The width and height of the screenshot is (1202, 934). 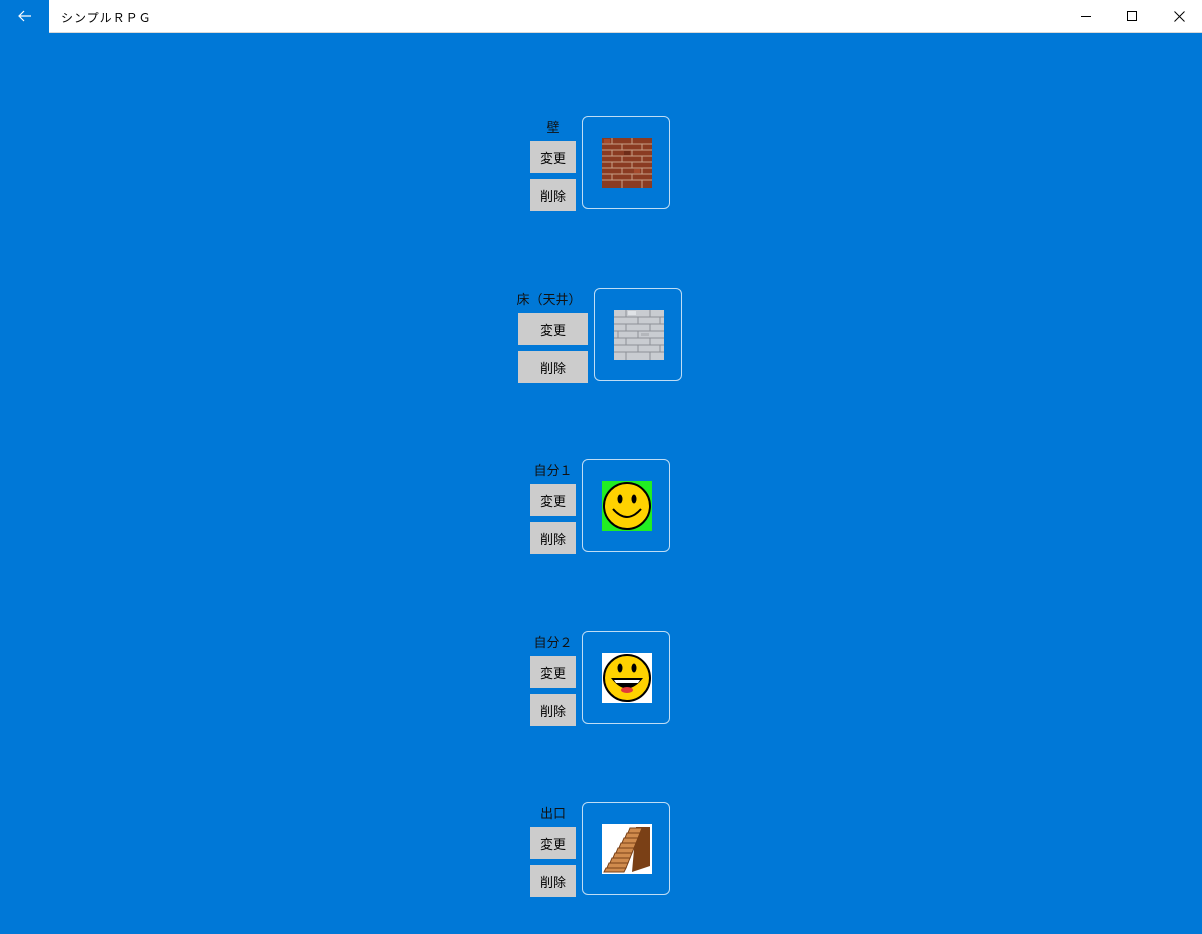 What do you see at coordinates (601, 16) in the screenshot?
I see `title-bar: シンプルＲＰＧ` at bounding box center [601, 16].